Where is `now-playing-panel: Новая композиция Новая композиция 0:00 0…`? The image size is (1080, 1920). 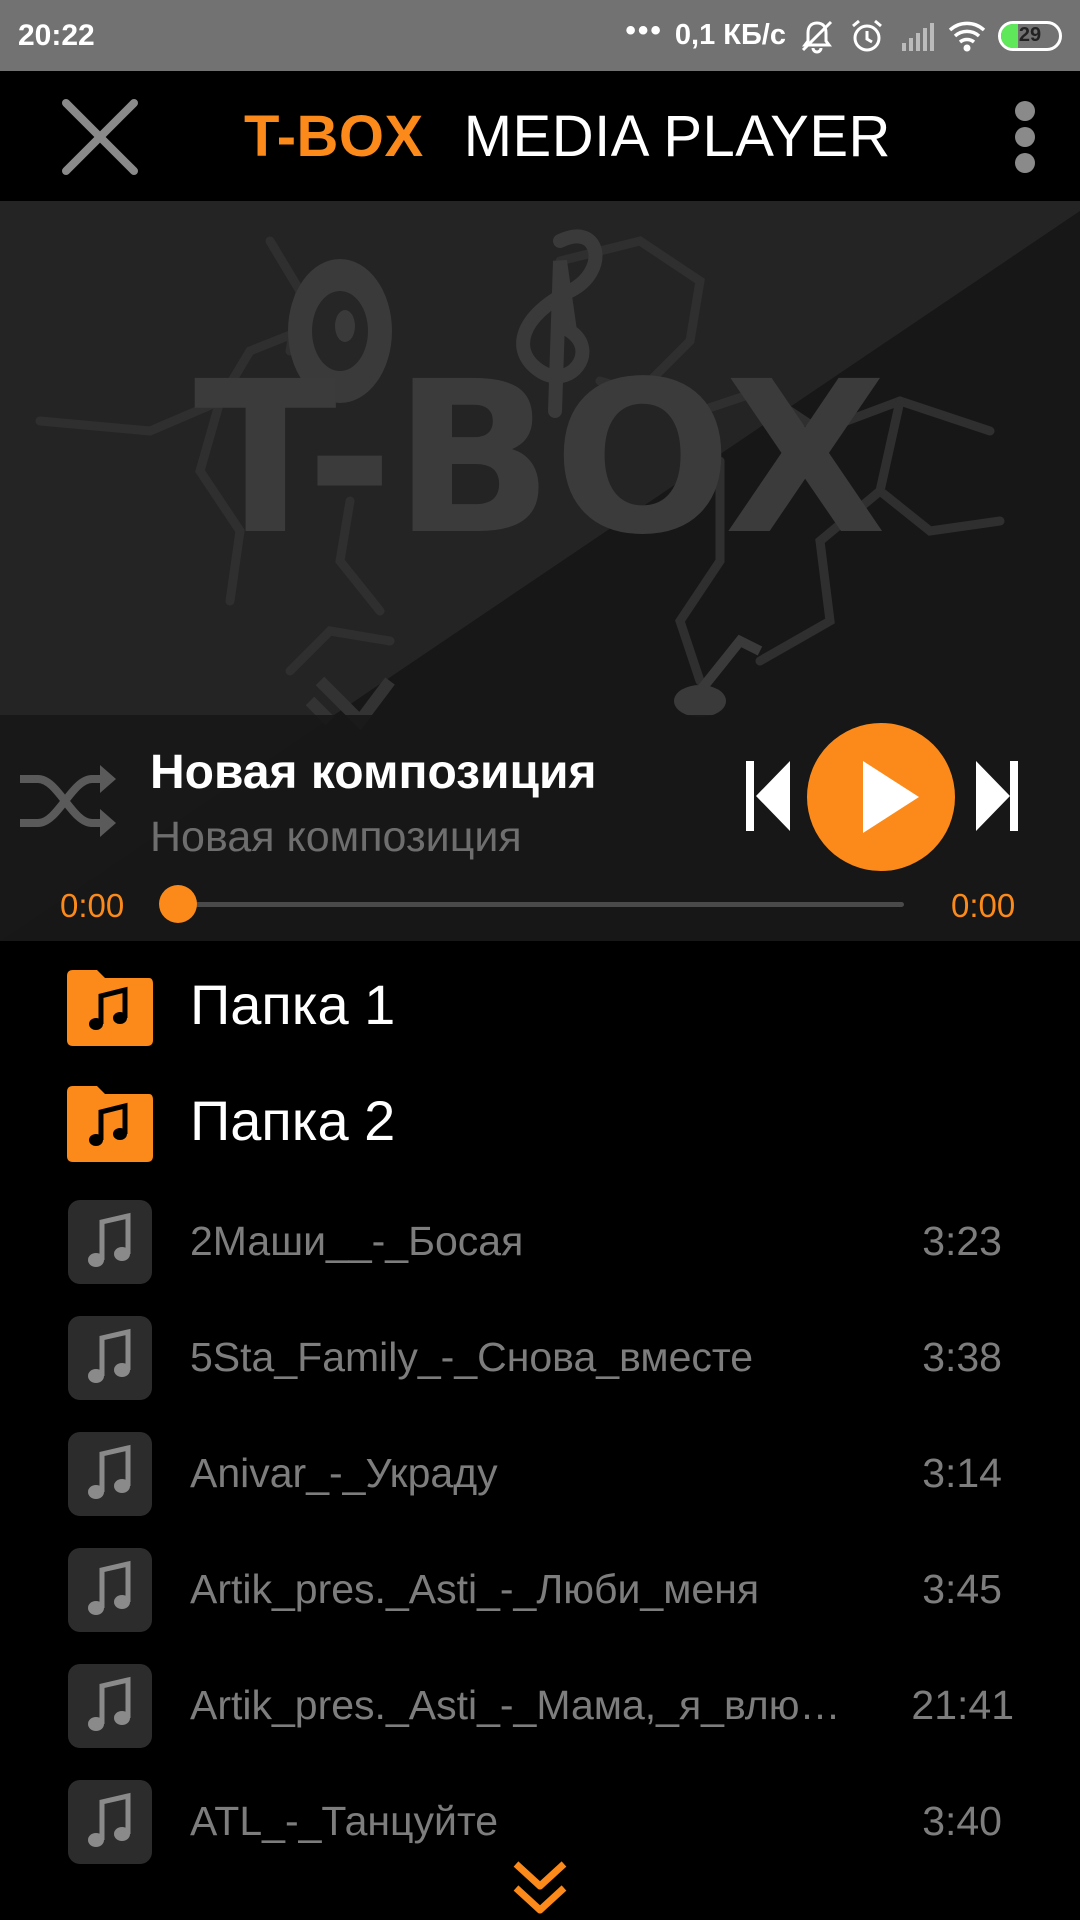
now-playing-panel: Новая композиция Новая композиция 0:00 0… is located at coordinates (540, 828).